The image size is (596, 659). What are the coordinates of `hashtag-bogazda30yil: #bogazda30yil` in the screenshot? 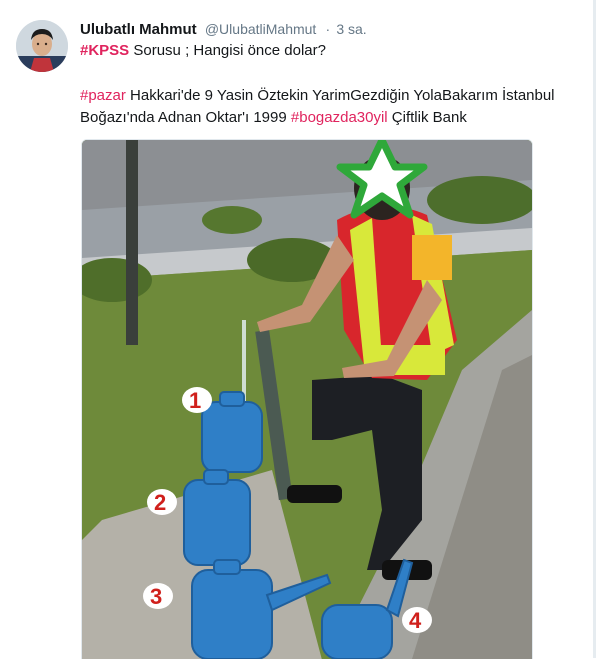 It's located at (339, 117).